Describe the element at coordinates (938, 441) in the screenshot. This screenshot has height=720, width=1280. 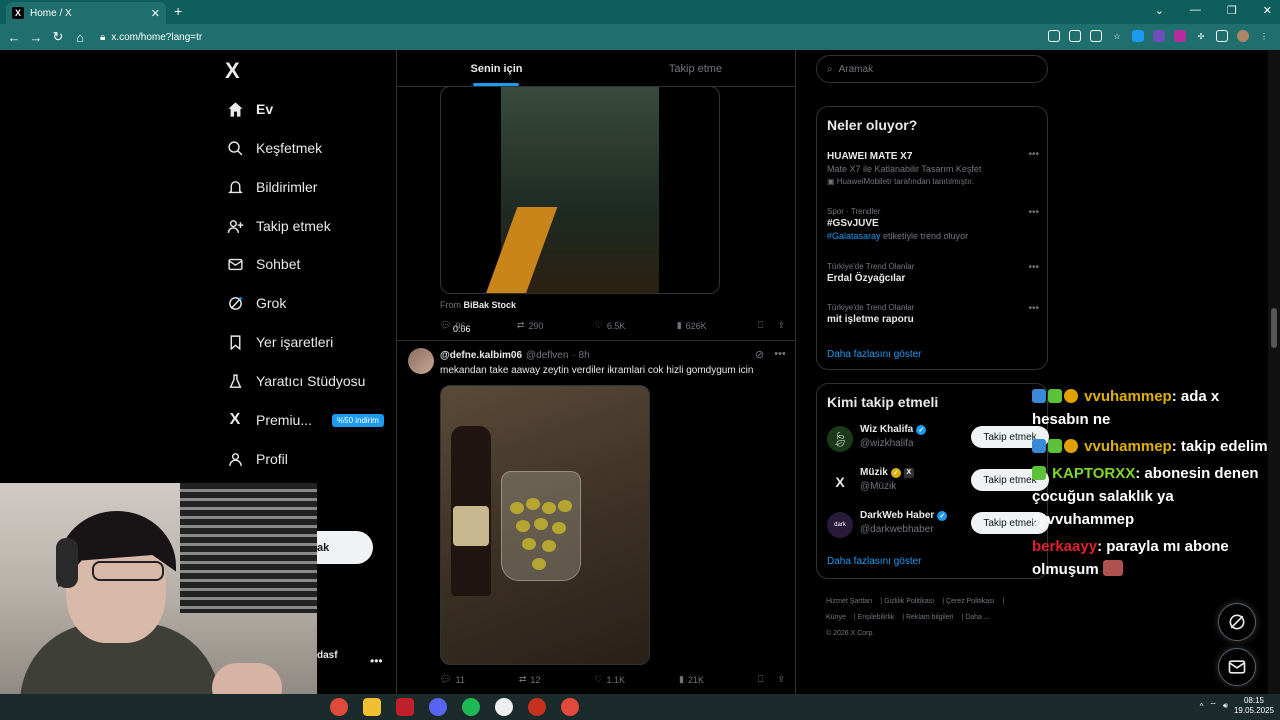
I see `follow-suggestion: 🍃︎ Wiz Khalifa ✓ @wizkhalifa Takip etmek` at that location.